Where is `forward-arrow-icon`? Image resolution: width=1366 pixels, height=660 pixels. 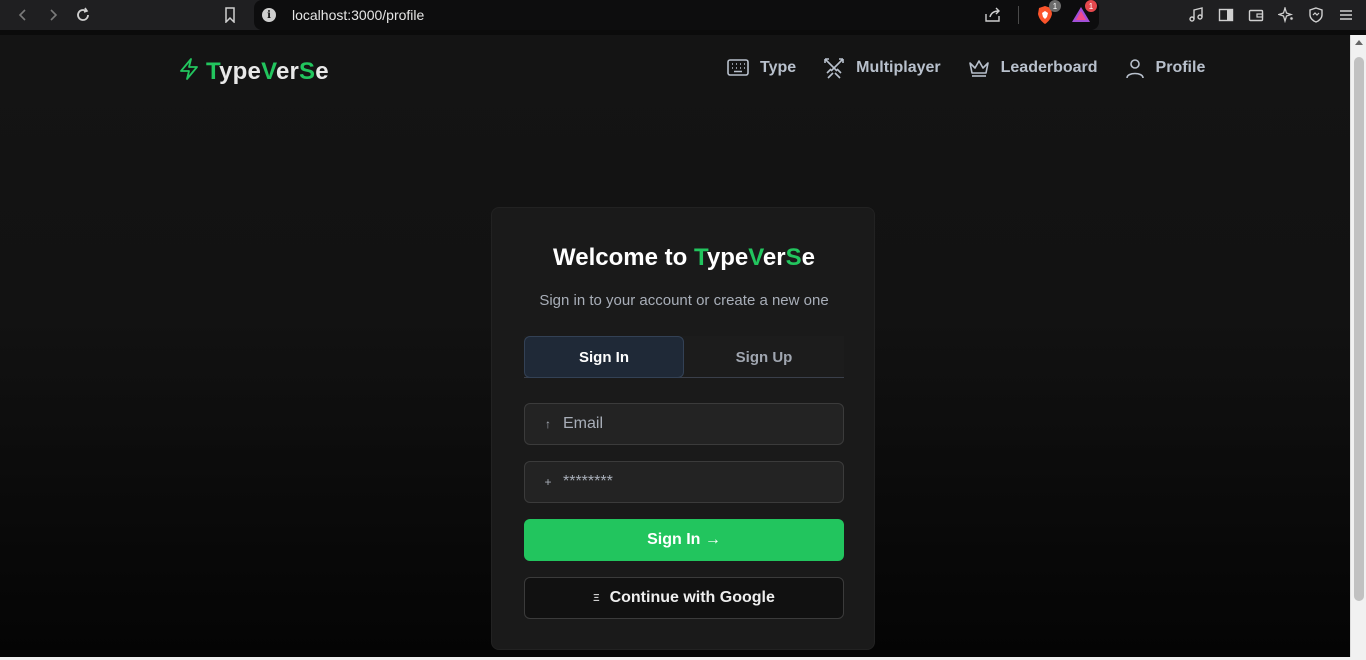 forward-arrow-icon is located at coordinates (53, 15).